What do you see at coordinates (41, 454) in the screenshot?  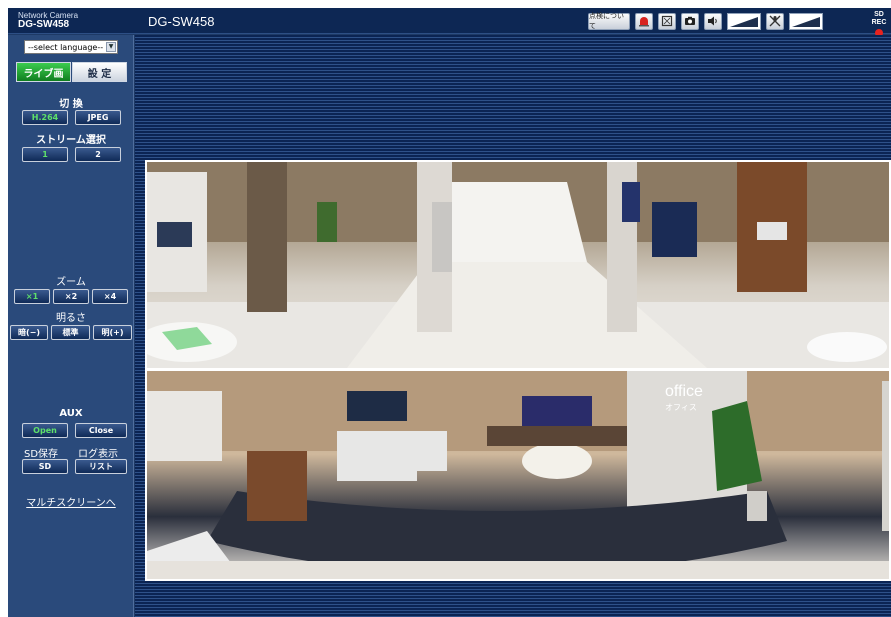 I see `sd-save-label: SD保存` at bounding box center [41, 454].